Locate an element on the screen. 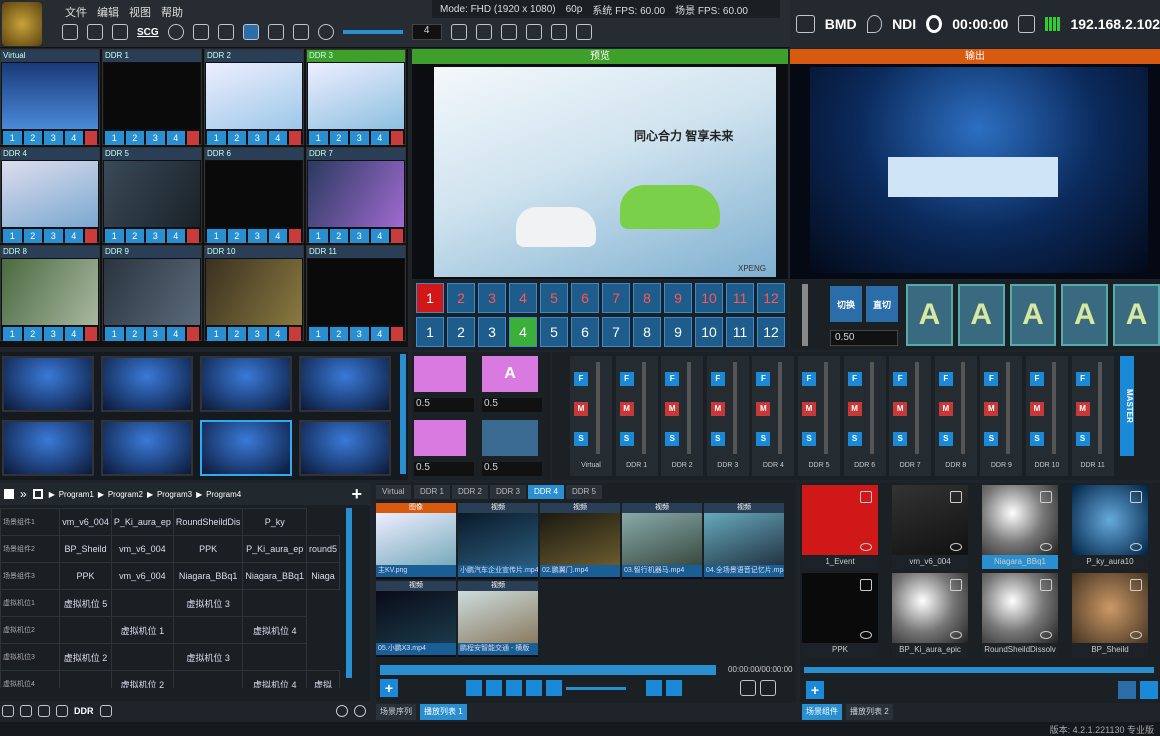 The width and height of the screenshot is (1160, 736). trans-val-4: 0.5 is located at coordinates (512, 469).